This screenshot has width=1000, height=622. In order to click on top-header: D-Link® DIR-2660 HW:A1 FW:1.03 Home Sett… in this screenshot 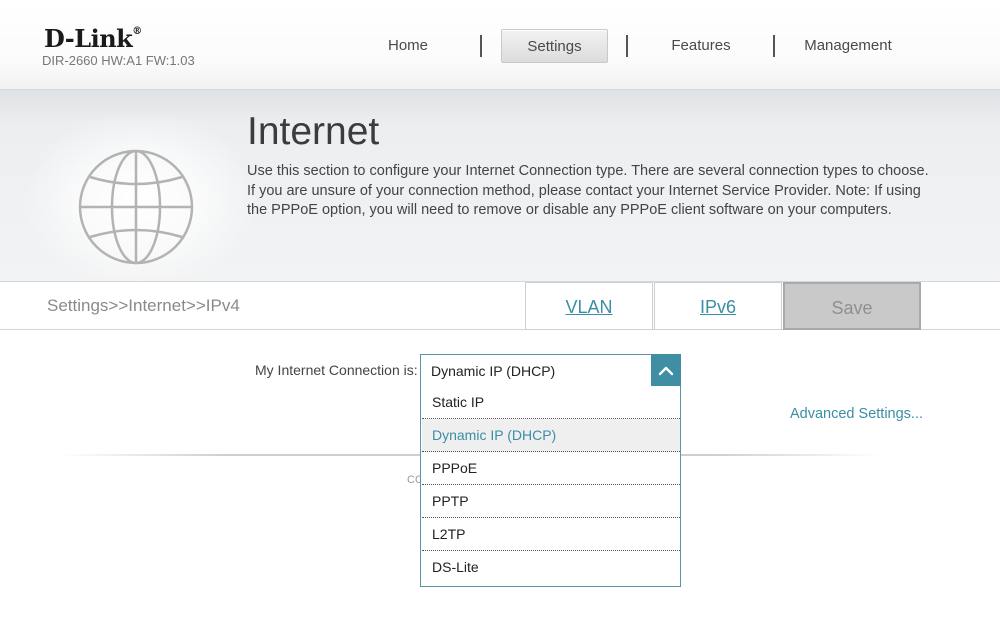, I will do `click(500, 45)`.